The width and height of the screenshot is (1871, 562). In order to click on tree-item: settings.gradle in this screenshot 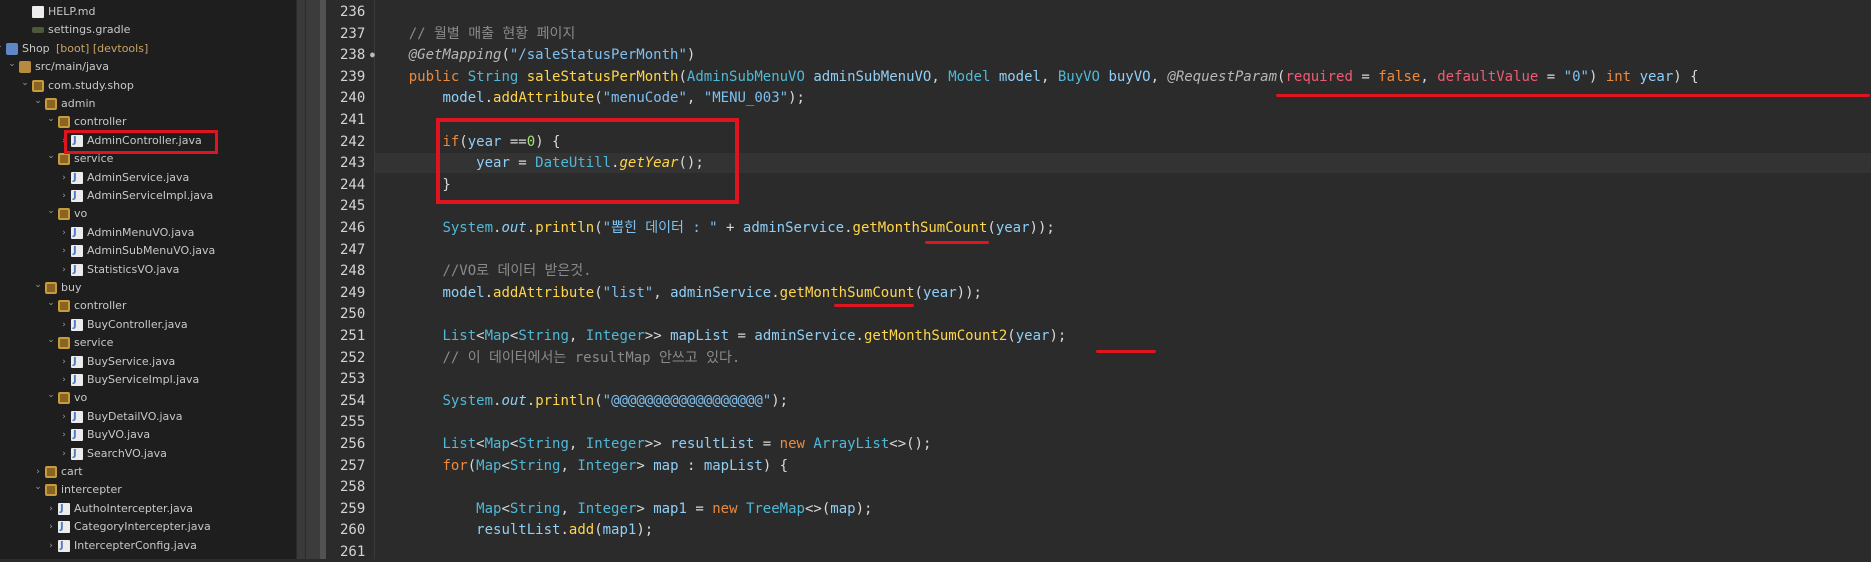, I will do `click(145, 30)`.